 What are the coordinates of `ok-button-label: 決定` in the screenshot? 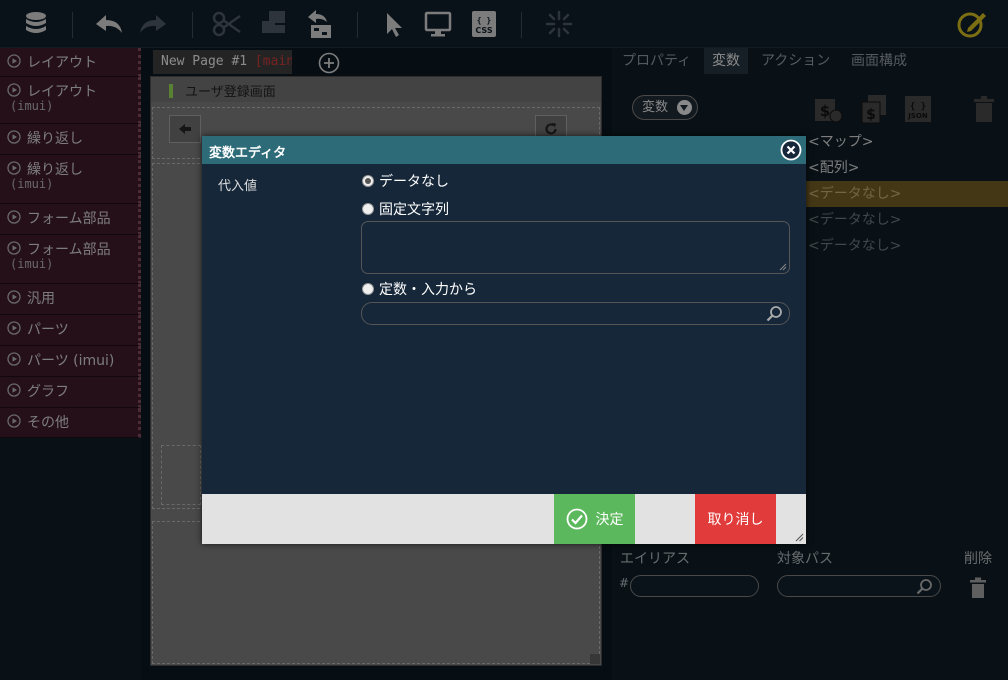 It's located at (609, 520).